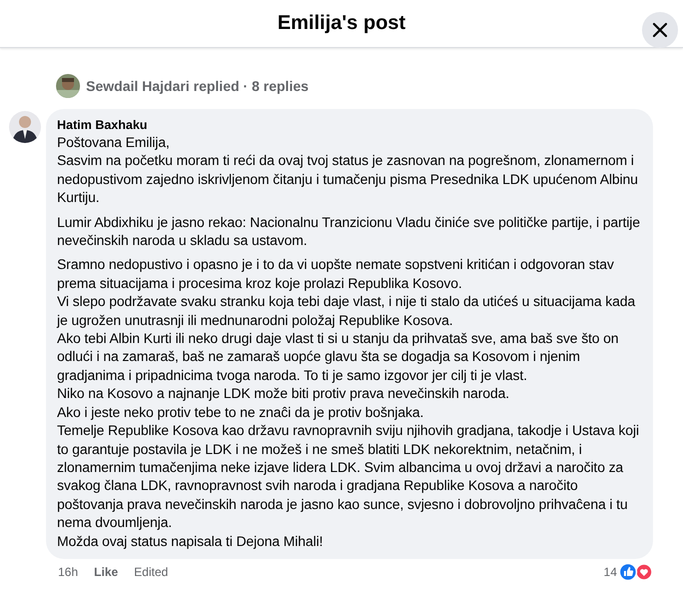 The image size is (683, 597). Describe the element at coordinates (348, 179) in the screenshot. I see `comment-text: Sasvim na početku moram ti reći da ovaj tvoj status je zasnovan na pogrešnom, zlonamernom i nedopustivom zajedno iskrivljenom čitanju i tumačenju pisma Presednika LDK upućenom Albinu Kurtiju.` at that location.